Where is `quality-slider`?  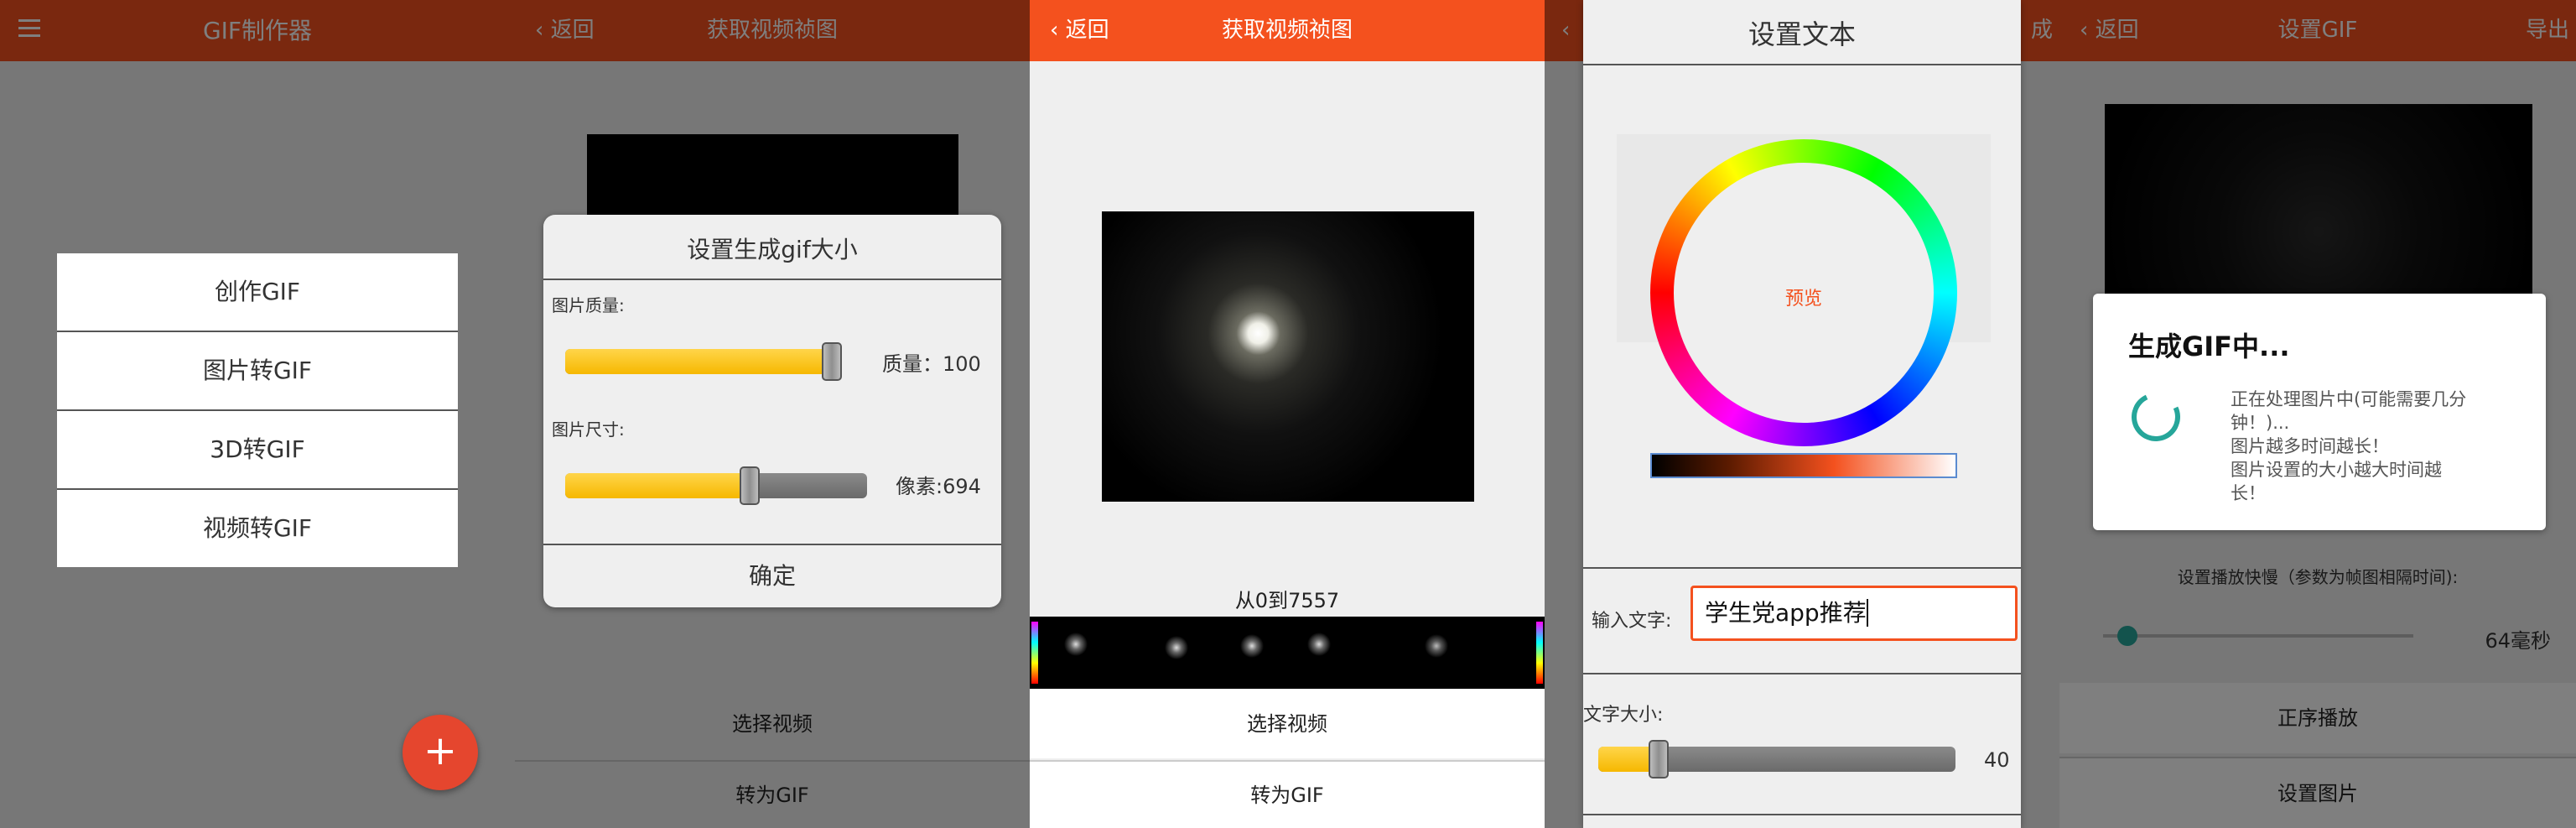 quality-slider is located at coordinates (703, 361).